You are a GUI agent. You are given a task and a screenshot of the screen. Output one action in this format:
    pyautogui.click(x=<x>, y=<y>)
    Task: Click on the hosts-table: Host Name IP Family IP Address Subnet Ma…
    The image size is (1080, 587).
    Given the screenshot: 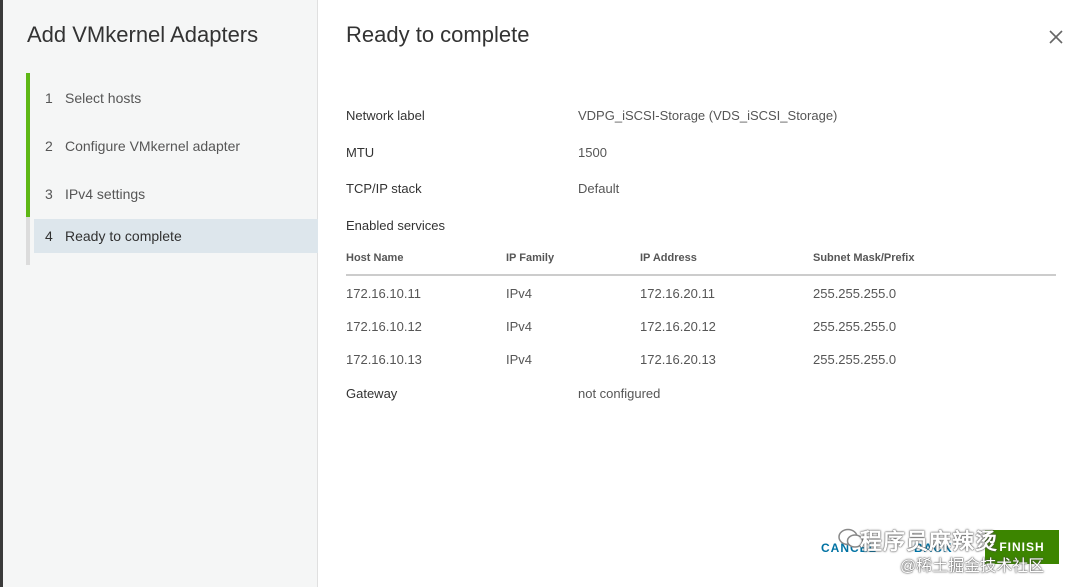 What is the action you would take?
    pyautogui.click(x=701, y=312)
    